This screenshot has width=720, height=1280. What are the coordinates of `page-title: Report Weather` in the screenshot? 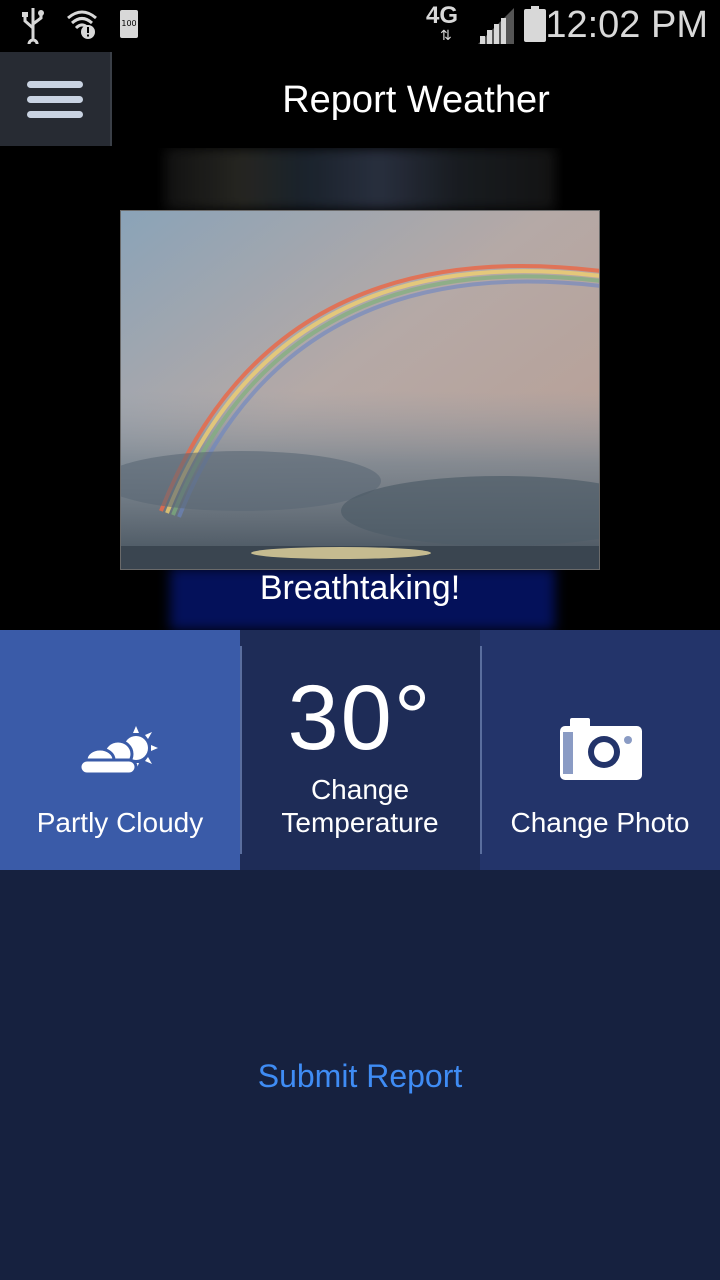 It's located at (416, 100).